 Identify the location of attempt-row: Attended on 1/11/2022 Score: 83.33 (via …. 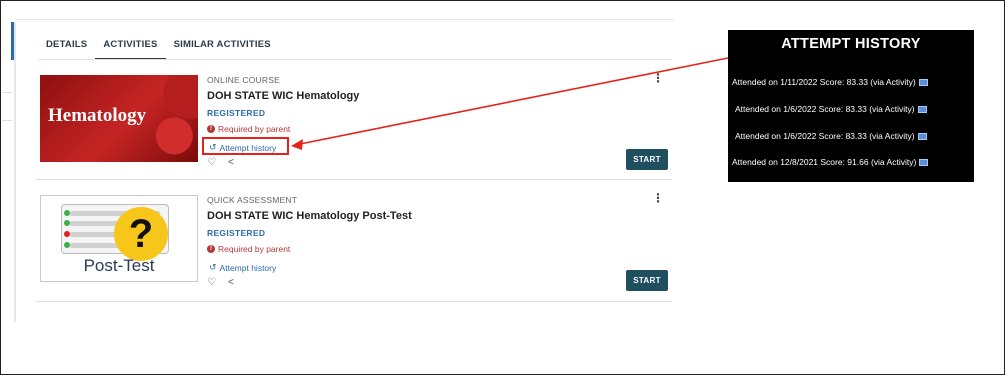
(830, 82).